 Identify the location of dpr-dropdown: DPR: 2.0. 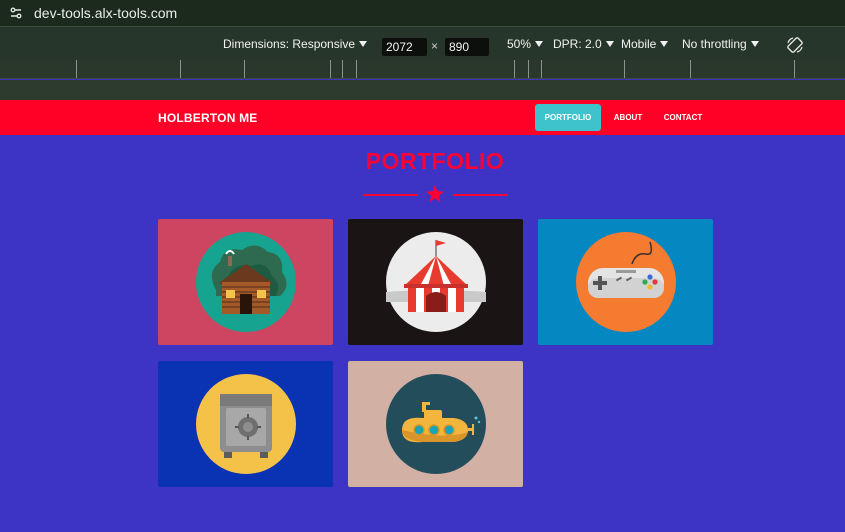
(583, 44).